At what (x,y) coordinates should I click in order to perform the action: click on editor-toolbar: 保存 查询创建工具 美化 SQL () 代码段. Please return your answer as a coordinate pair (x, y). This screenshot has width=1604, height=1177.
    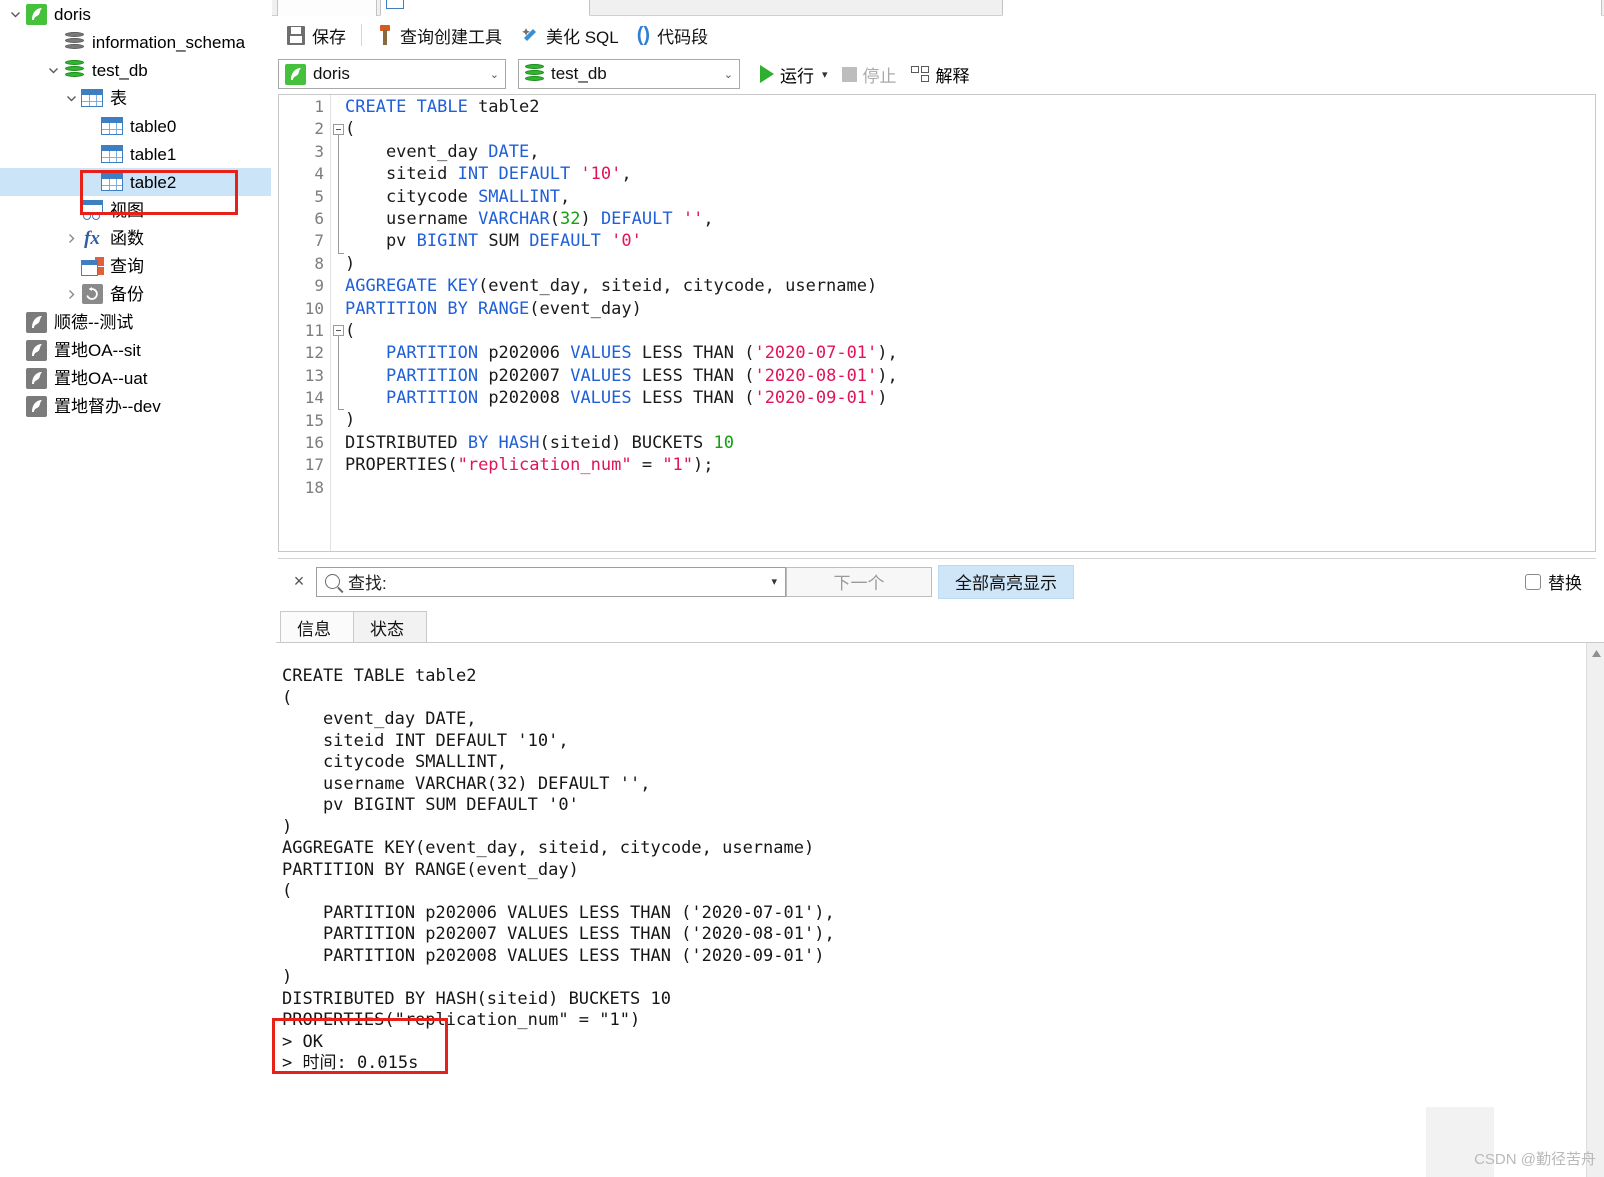
    Looking at the image, I should click on (938, 35).